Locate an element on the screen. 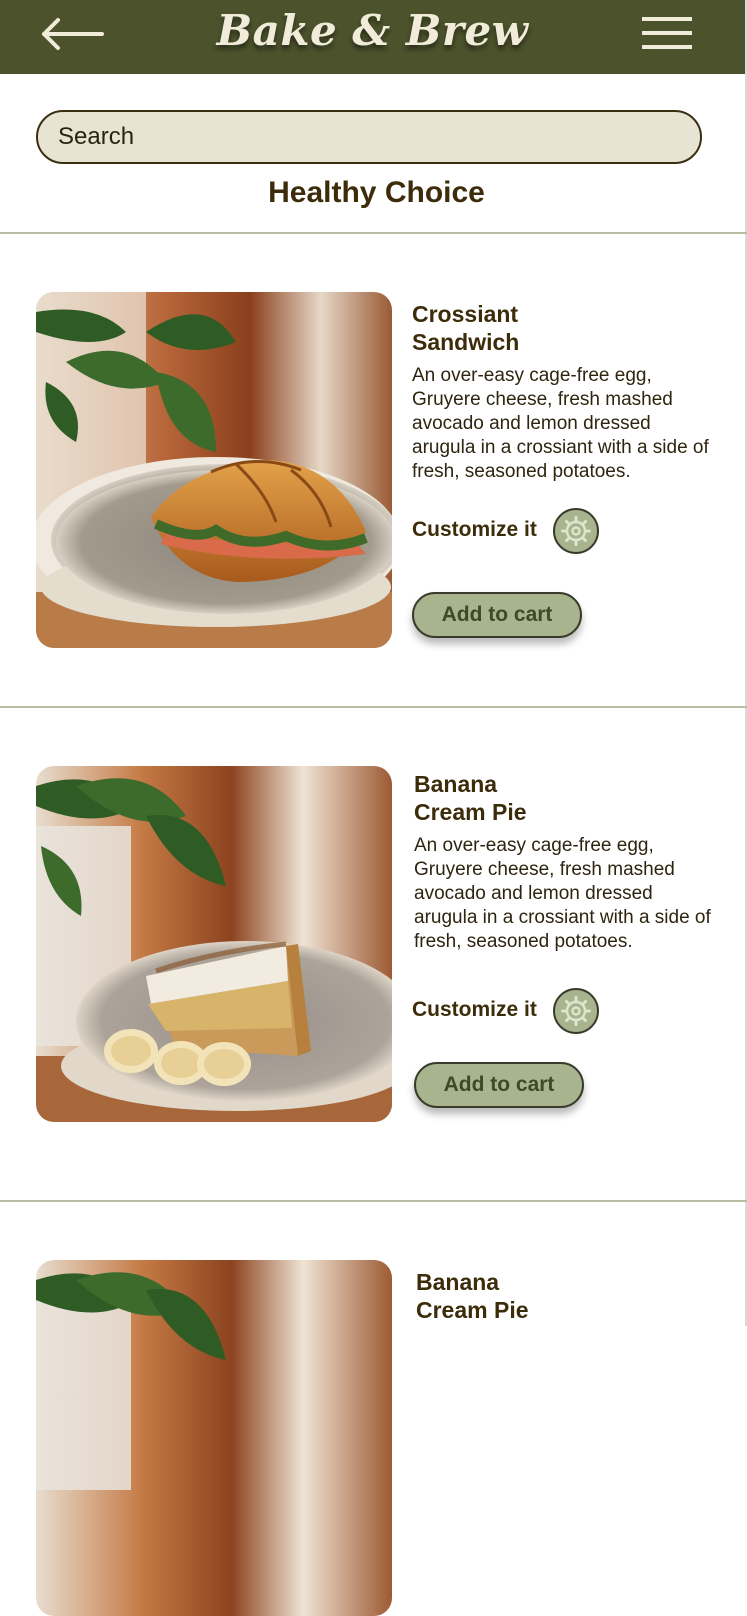 The width and height of the screenshot is (747, 1616). app-header: Bake & Brew is located at coordinates (372, 37).